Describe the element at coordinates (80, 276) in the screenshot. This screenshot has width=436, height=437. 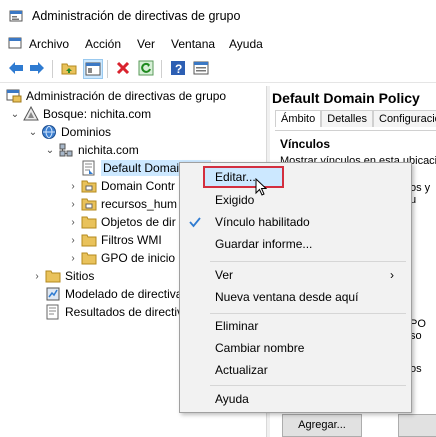
I see `tree-sites-label: Sitios` at that location.